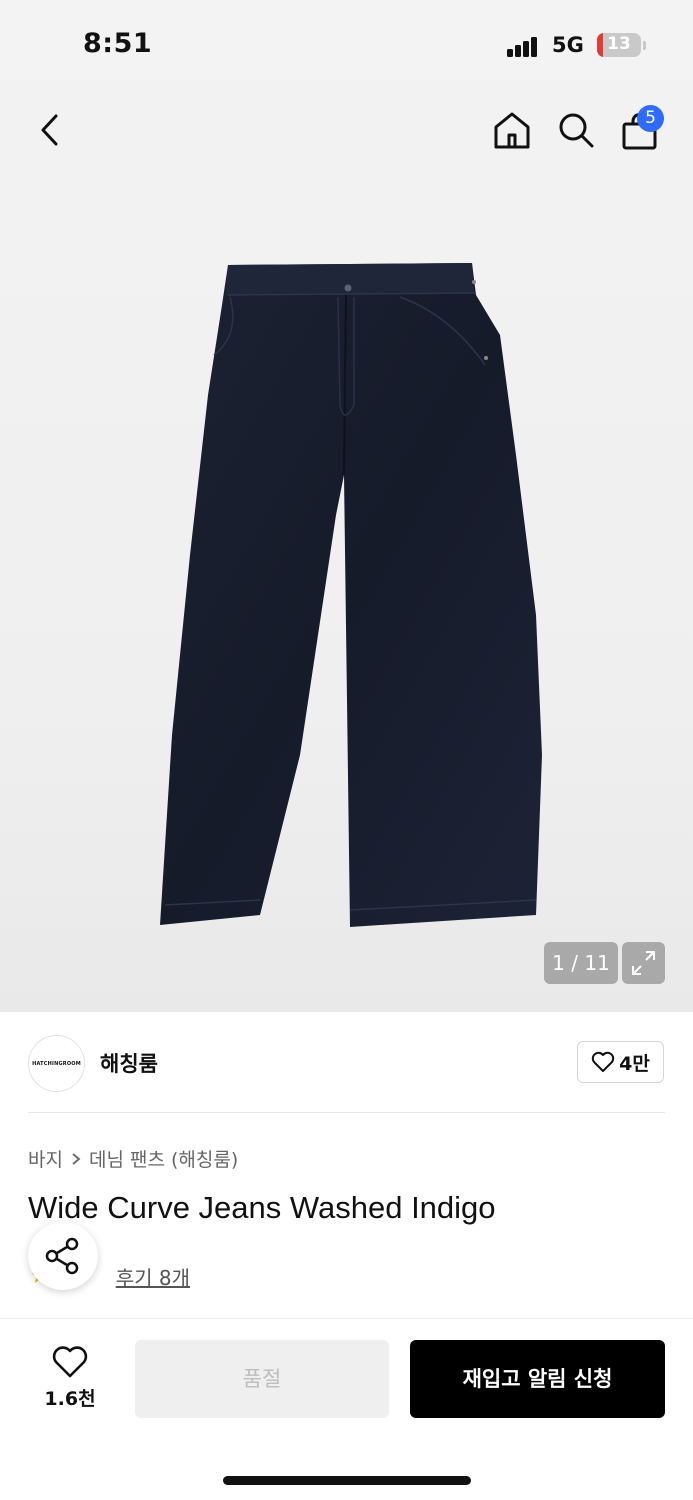 This screenshot has width=693, height=1500. I want to click on cart-count-badge: 5, so click(650, 118).